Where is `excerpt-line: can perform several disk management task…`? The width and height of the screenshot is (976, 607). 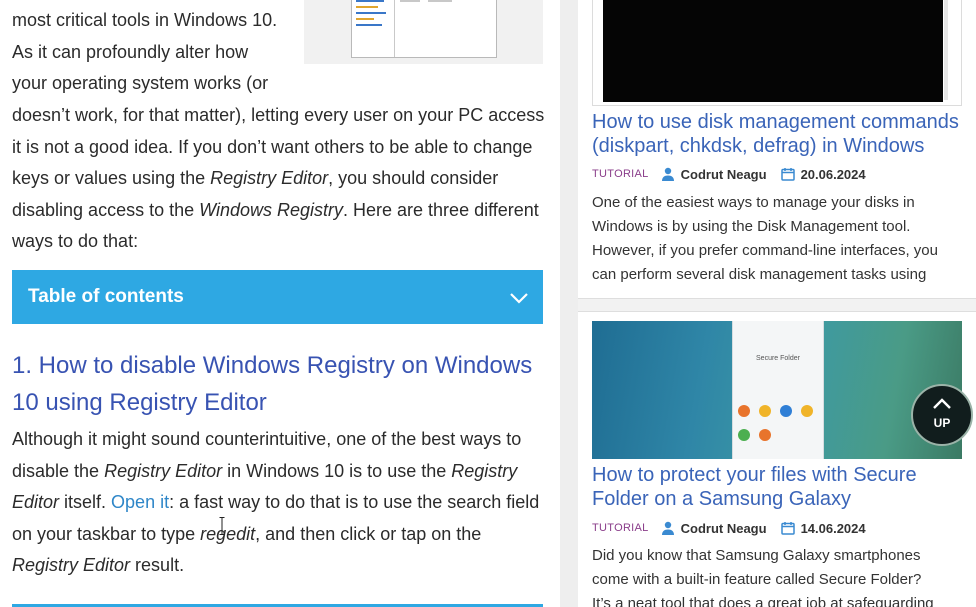
excerpt-line: can perform several disk management task… is located at coordinates (759, 274).